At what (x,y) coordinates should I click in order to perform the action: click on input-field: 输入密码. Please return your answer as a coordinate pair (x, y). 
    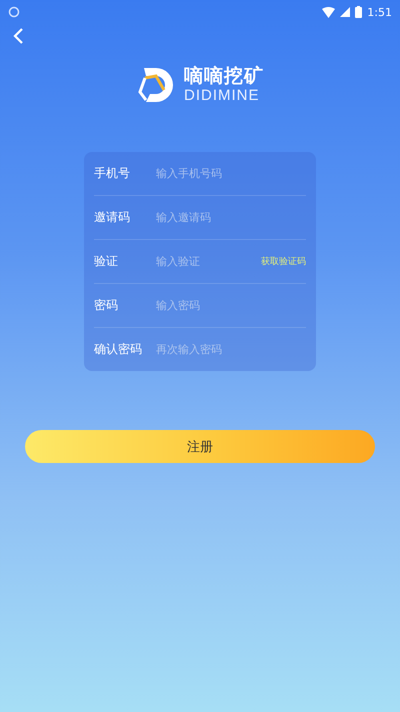
    Looking at the image, I should click on (231, 305).